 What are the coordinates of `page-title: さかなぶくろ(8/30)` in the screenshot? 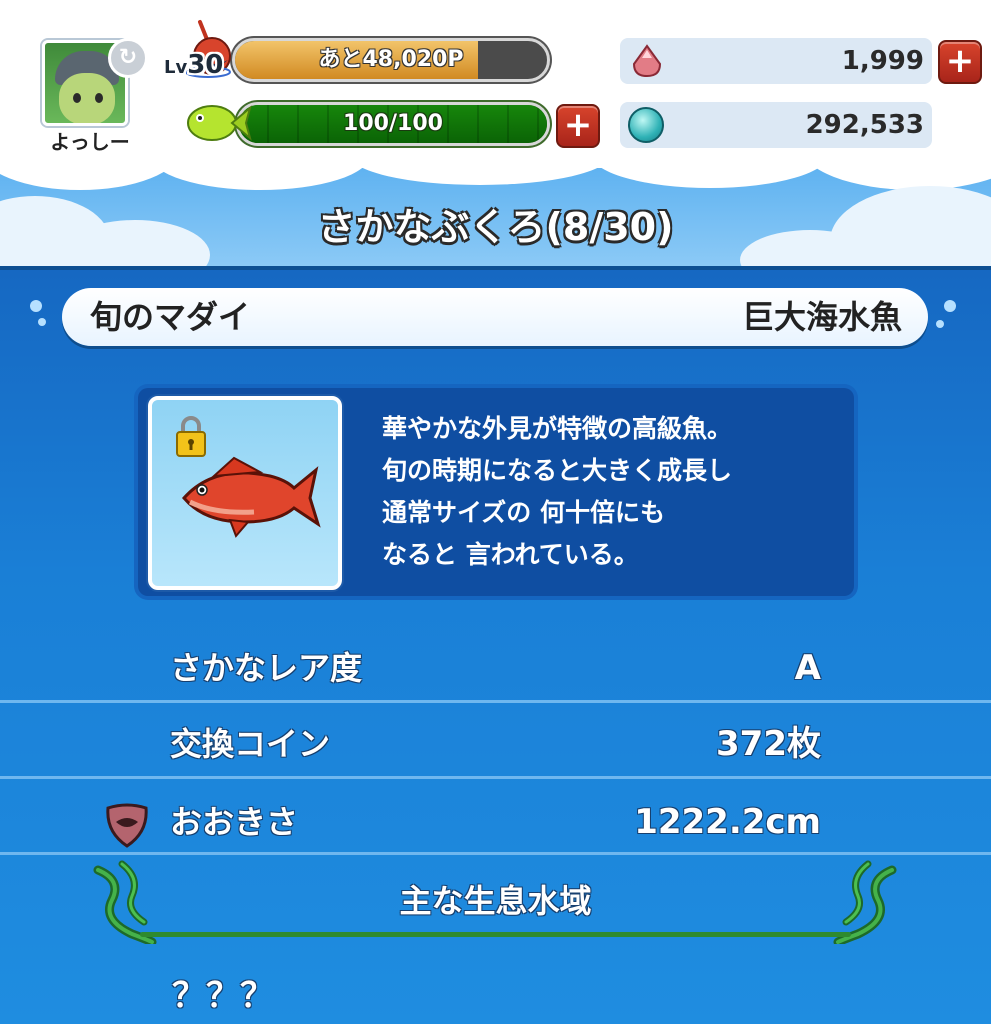 It's located at (495, 227).